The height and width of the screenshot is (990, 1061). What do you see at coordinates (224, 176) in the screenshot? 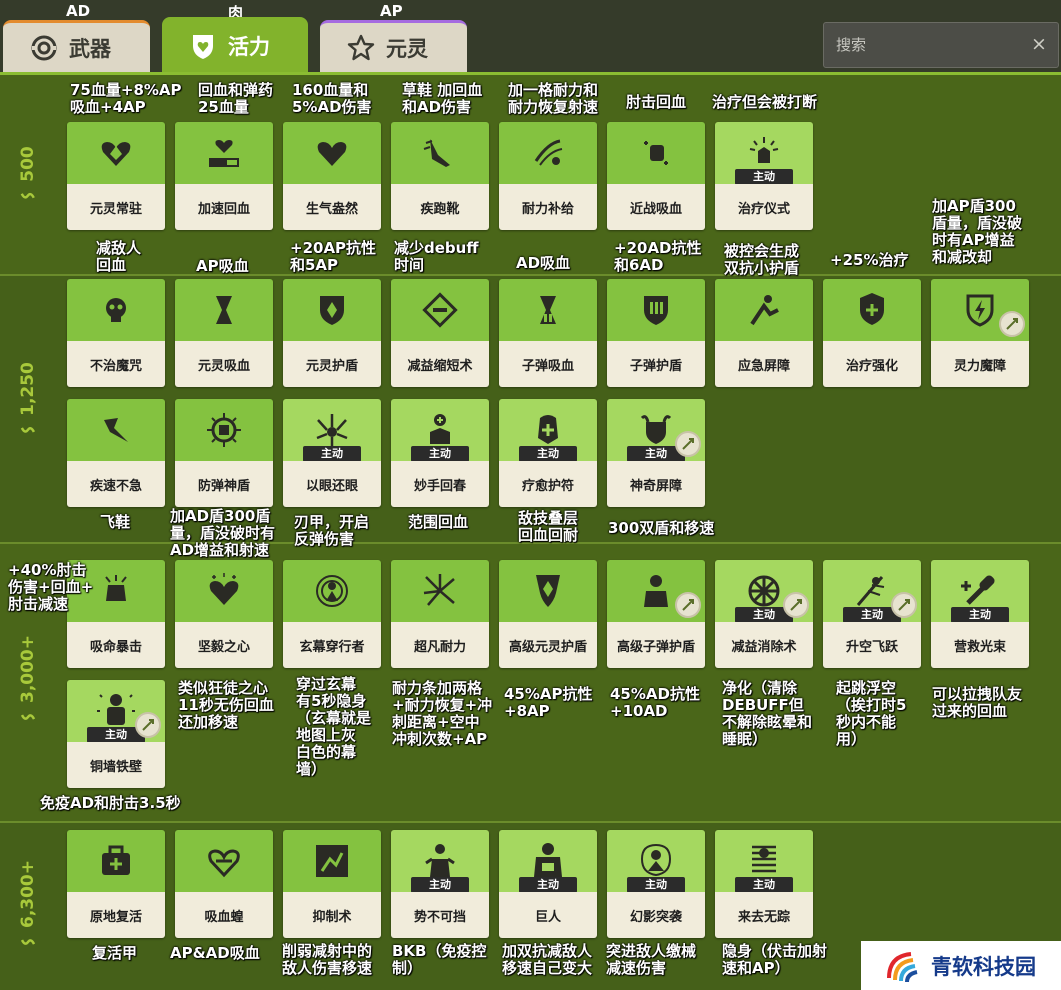
I see `item-card: 加速回血` at bounding box center [224, 176].